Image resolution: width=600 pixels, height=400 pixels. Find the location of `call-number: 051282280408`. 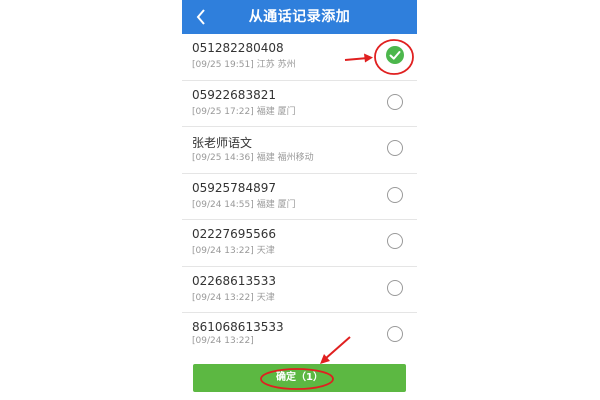

call-number: 051282280408 is located at coordinates (238, 48).